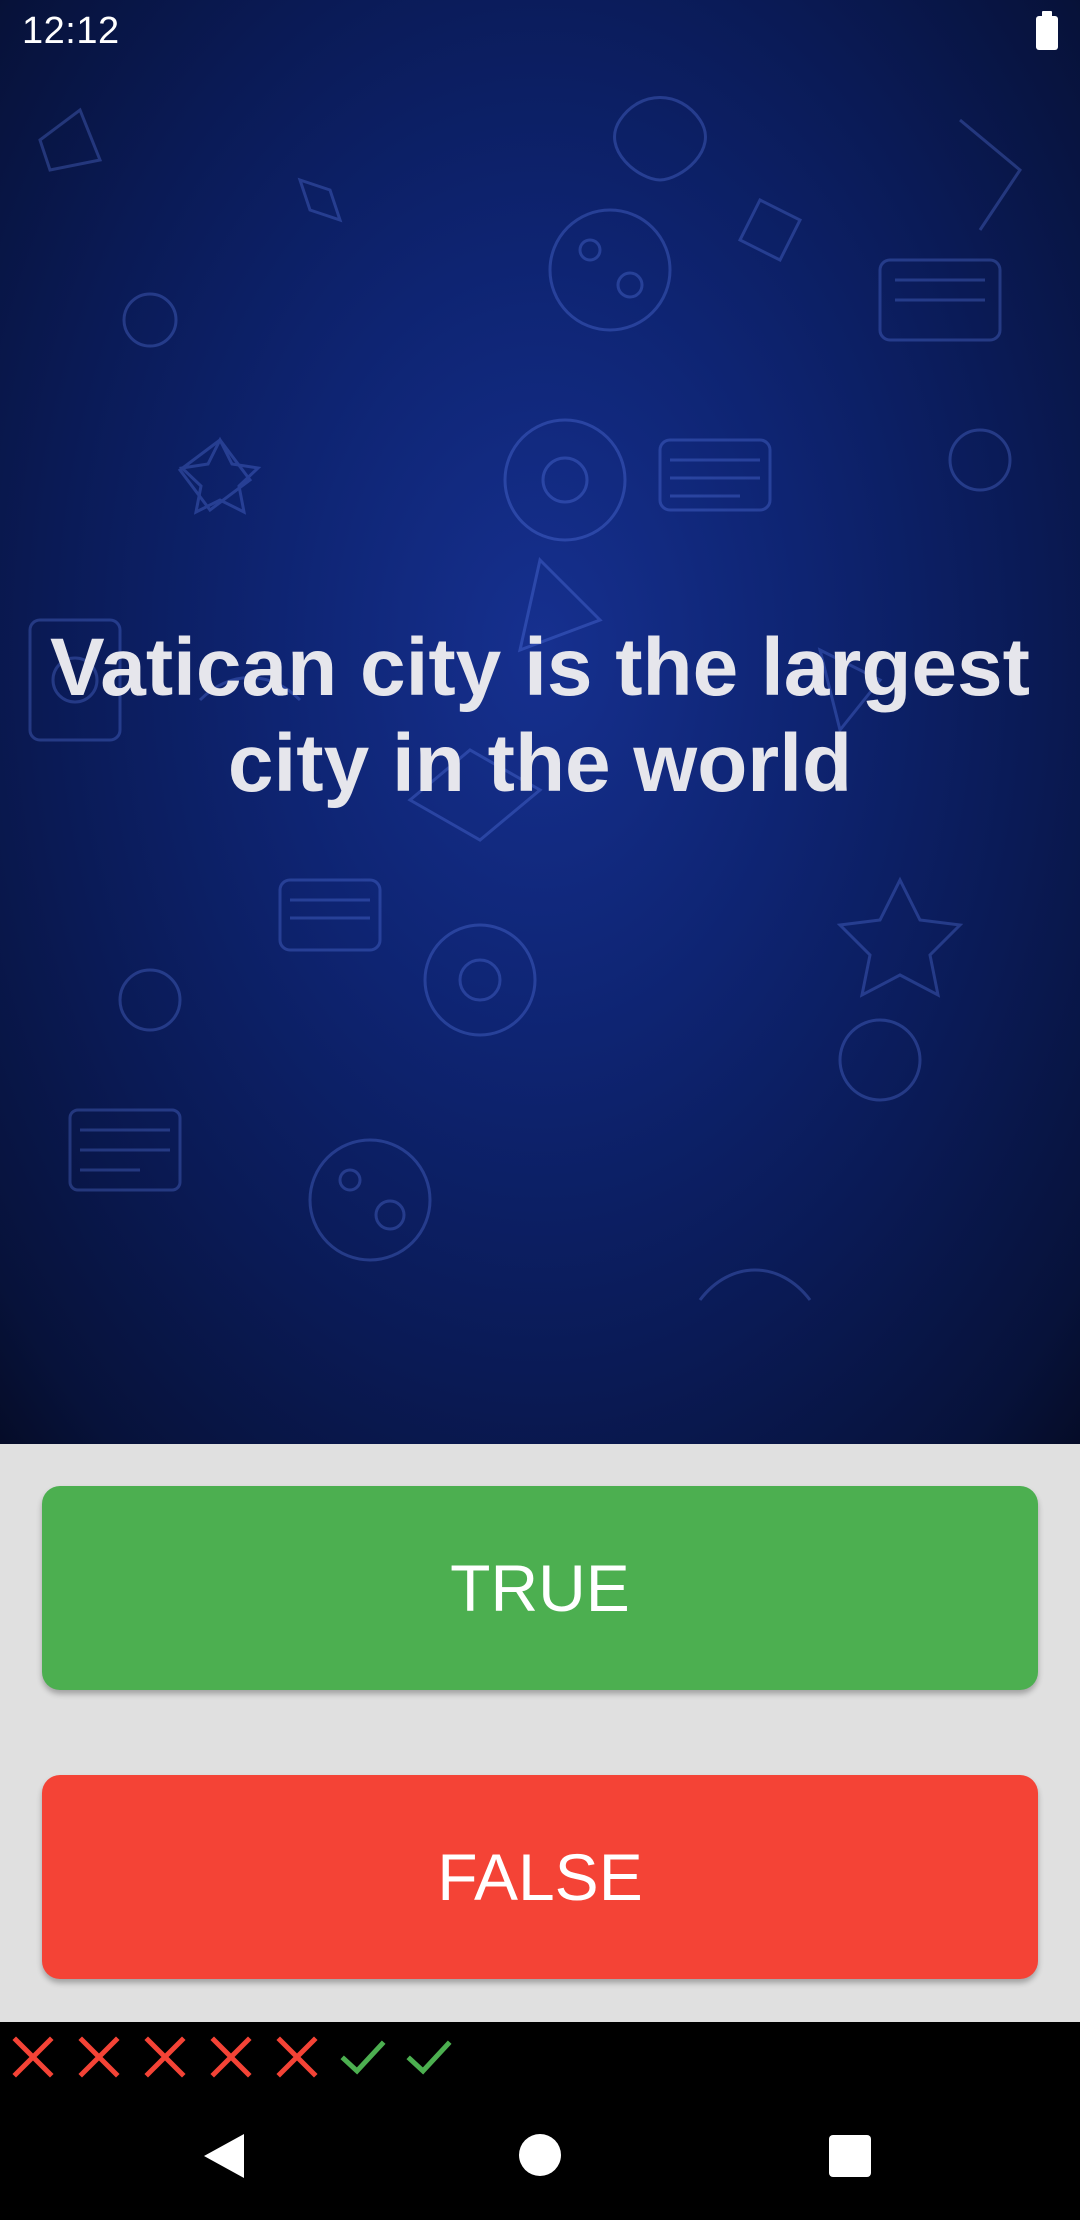 The image size is (1080, 2220). What do you see at coordinates (540, 1588) in the screenshot?
I see `true-button: TRUE` at bounding box center [540, 1588].